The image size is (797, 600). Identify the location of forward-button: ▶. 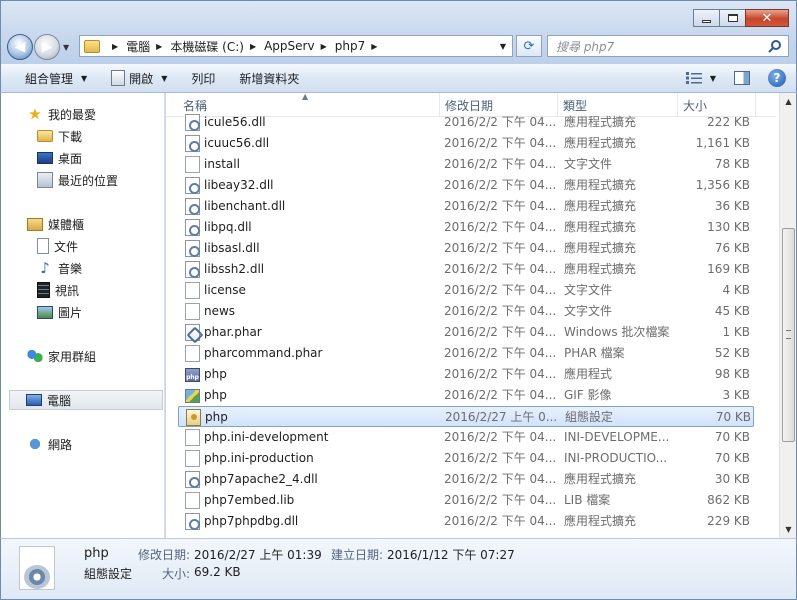
(47, 47).